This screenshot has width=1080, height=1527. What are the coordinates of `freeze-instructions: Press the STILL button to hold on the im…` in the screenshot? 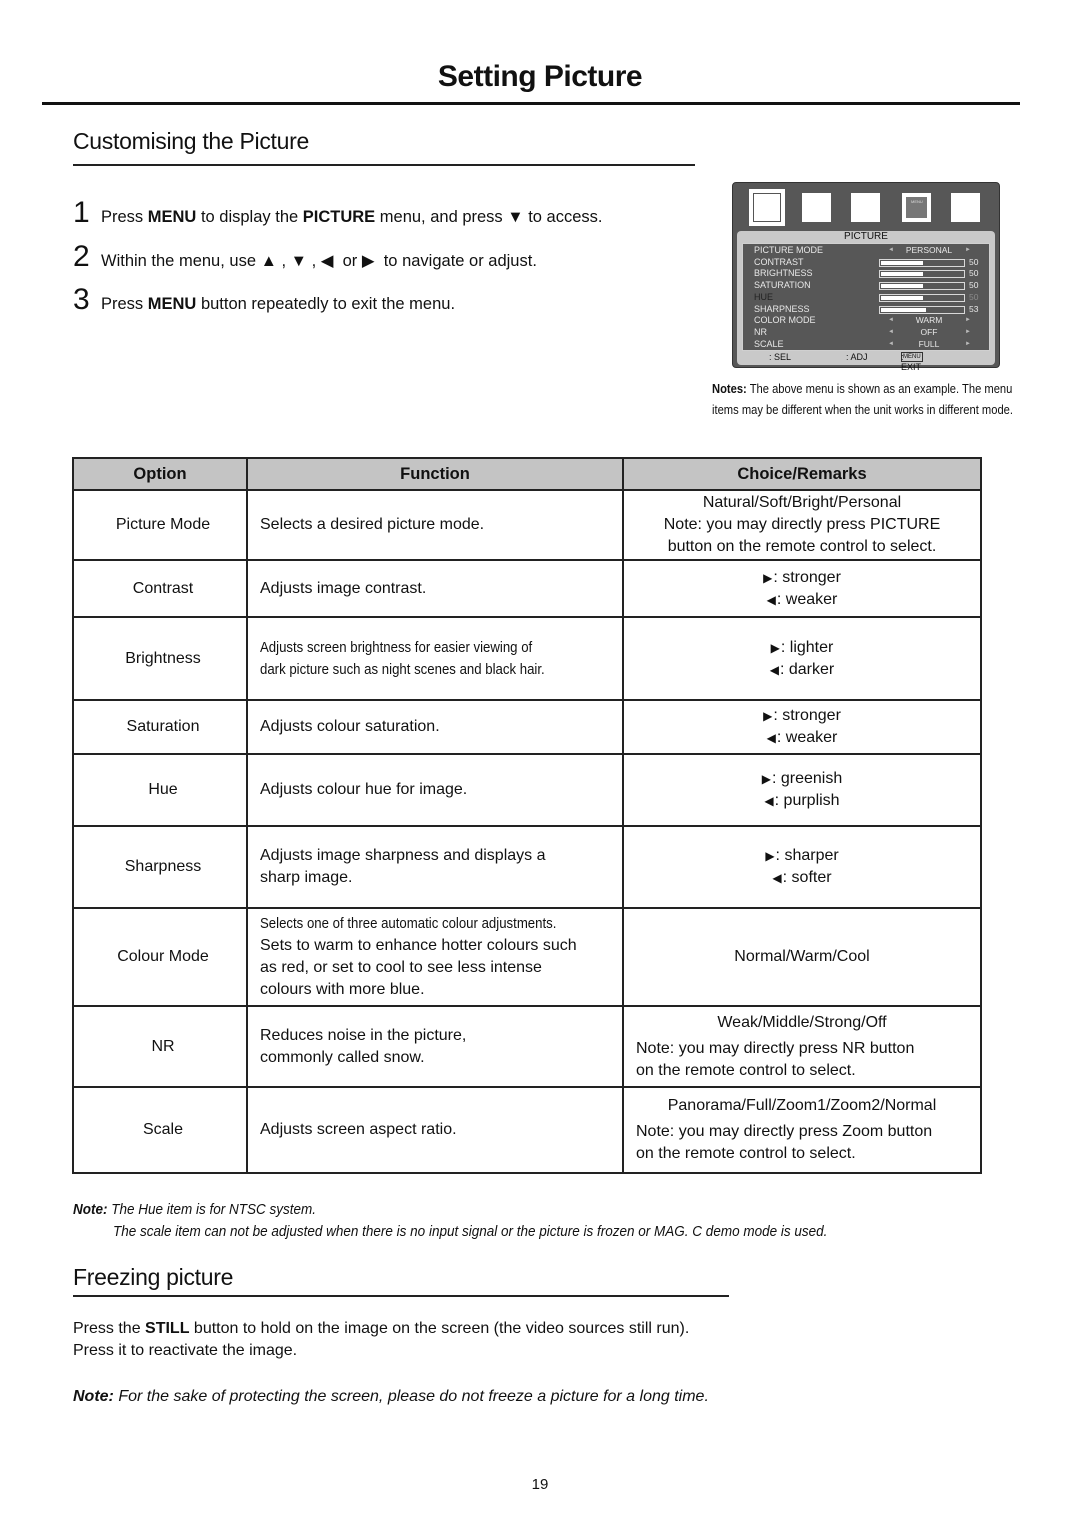 It's located at (381, 1340).